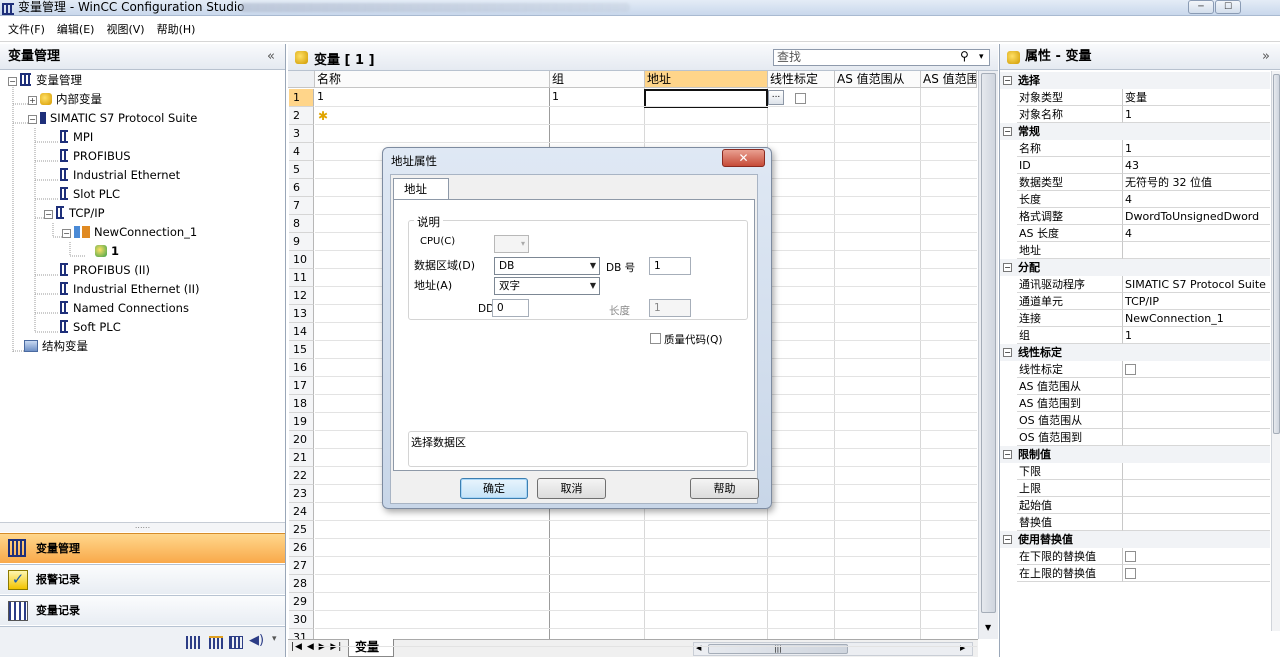 Image resolution: width=1280 pixels, height=657 pixels. Describe the element at coordinates (1135, 199) in the screenshot. I see `property-row-len: 长度 4` at that location.